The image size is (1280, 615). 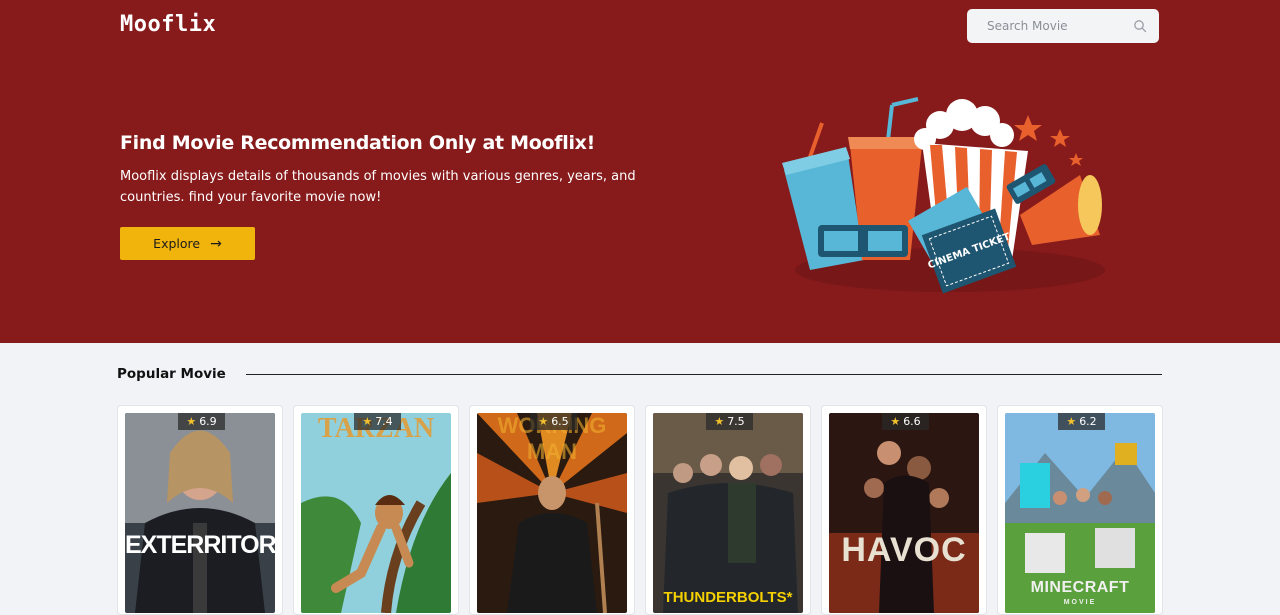 I want to click on movie-card: EXTERRITORIAL ★ 6.9, so click(x=200, y=510).